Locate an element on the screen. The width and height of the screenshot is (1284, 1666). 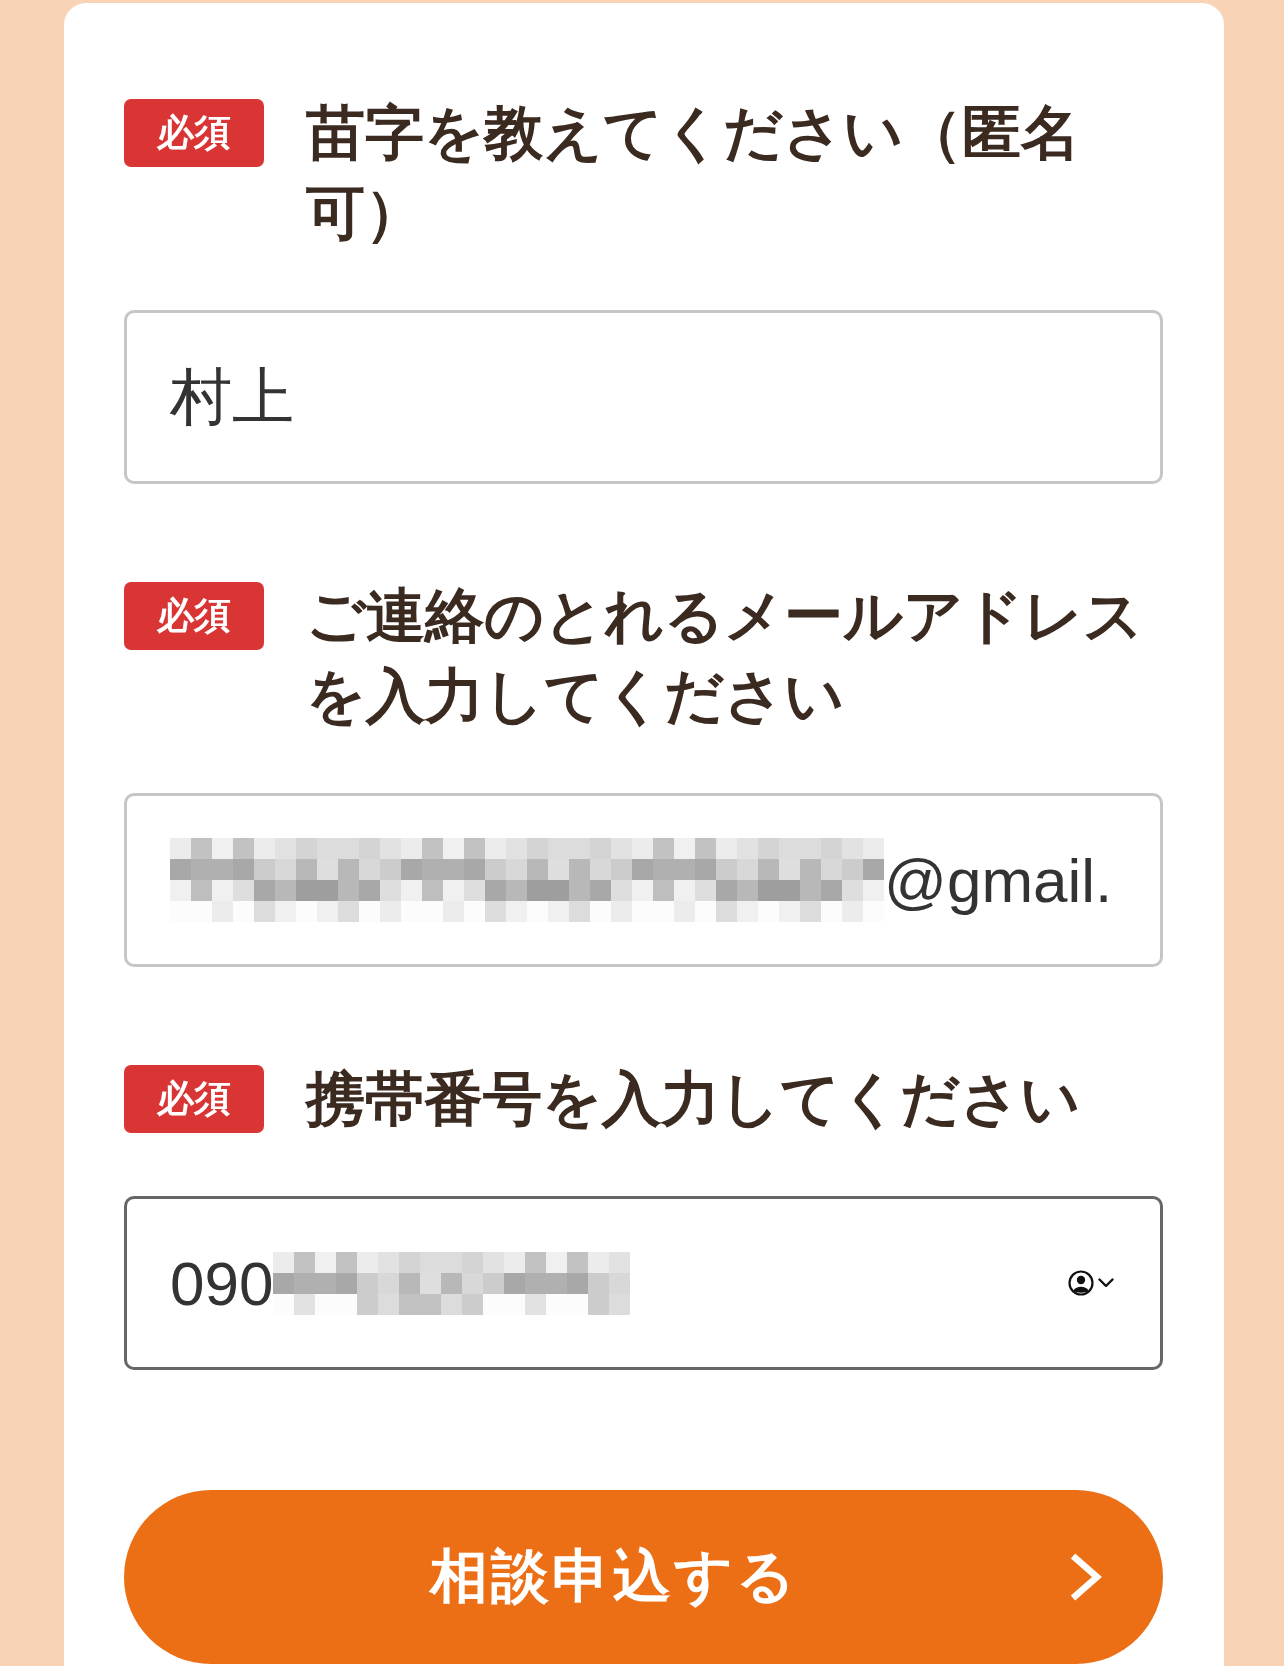
chevron-right-icon is located at coordinates (1086, 1577).